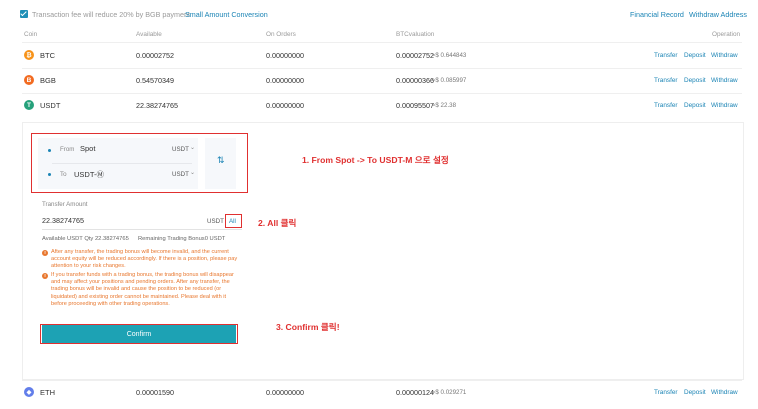 This screenshot has height=409, width=758. What do you see at coordinates (29, 55) in the screenshot?
I see `btc-icon: ₿` at bounding box center [29, 55].